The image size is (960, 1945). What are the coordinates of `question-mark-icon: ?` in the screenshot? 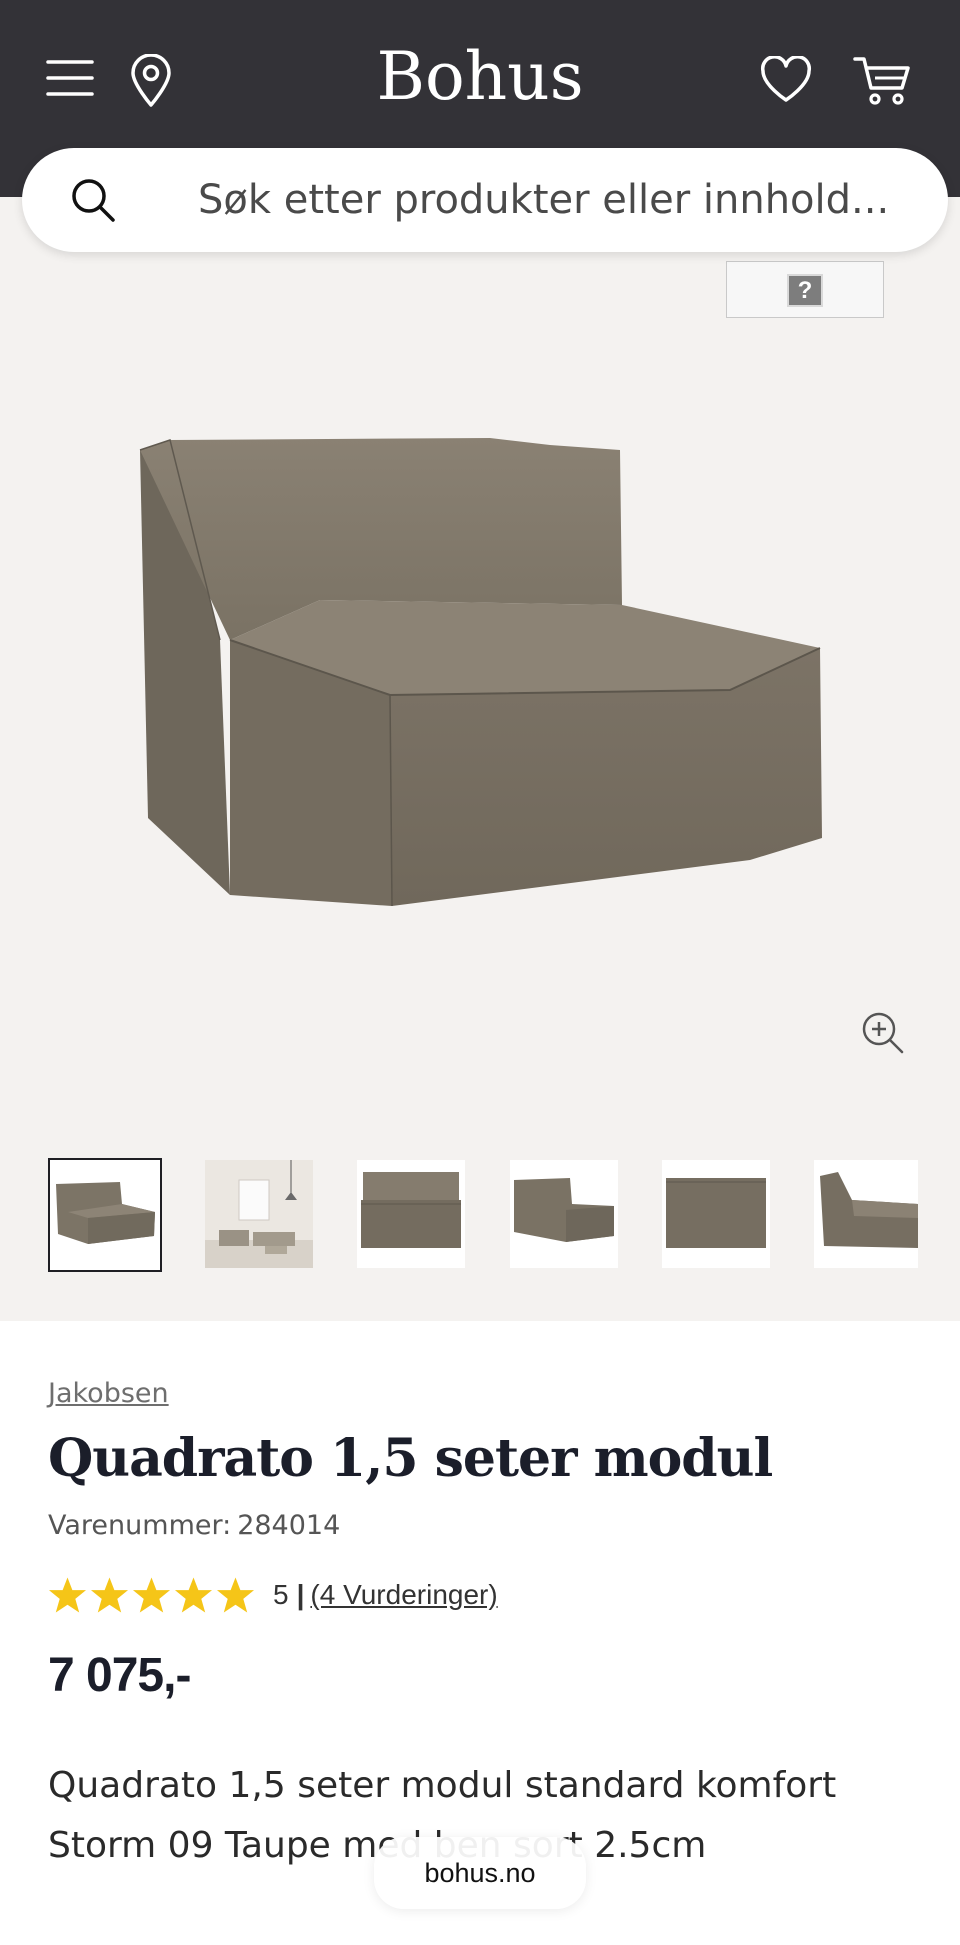 It's located at (805, 290).